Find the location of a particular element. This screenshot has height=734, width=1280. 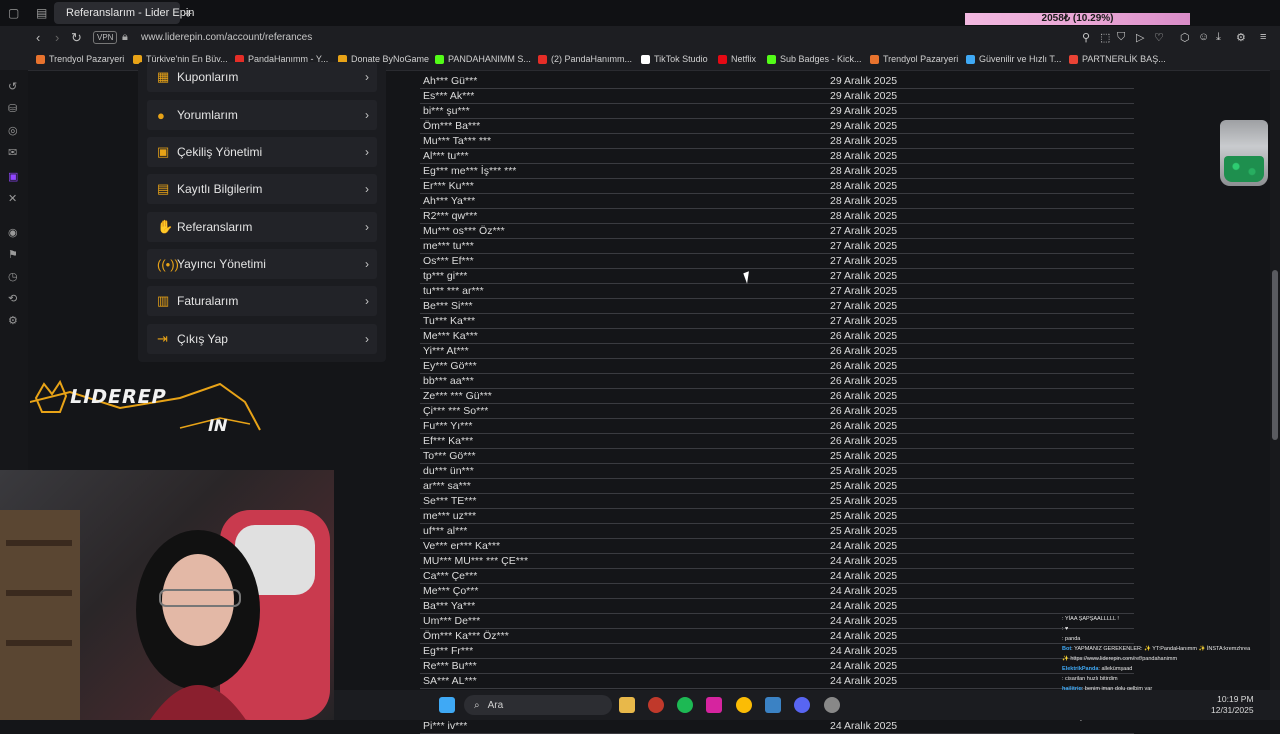

menu-item-kuponlarim: ▦ Kuponlarım › is located at coordinates (262, 77).